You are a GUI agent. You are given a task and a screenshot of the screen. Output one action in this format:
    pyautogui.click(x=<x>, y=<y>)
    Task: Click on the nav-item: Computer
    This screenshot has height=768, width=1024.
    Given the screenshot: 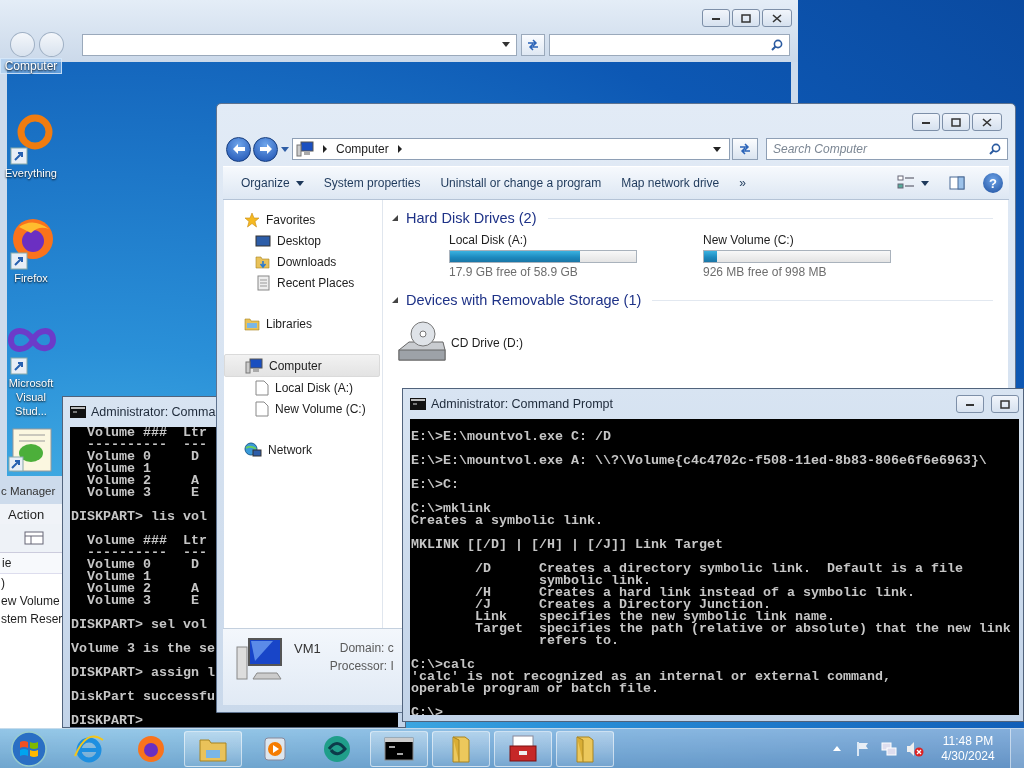 What is the action you would take?
    pyautogui.click(x=302, y=365)
    